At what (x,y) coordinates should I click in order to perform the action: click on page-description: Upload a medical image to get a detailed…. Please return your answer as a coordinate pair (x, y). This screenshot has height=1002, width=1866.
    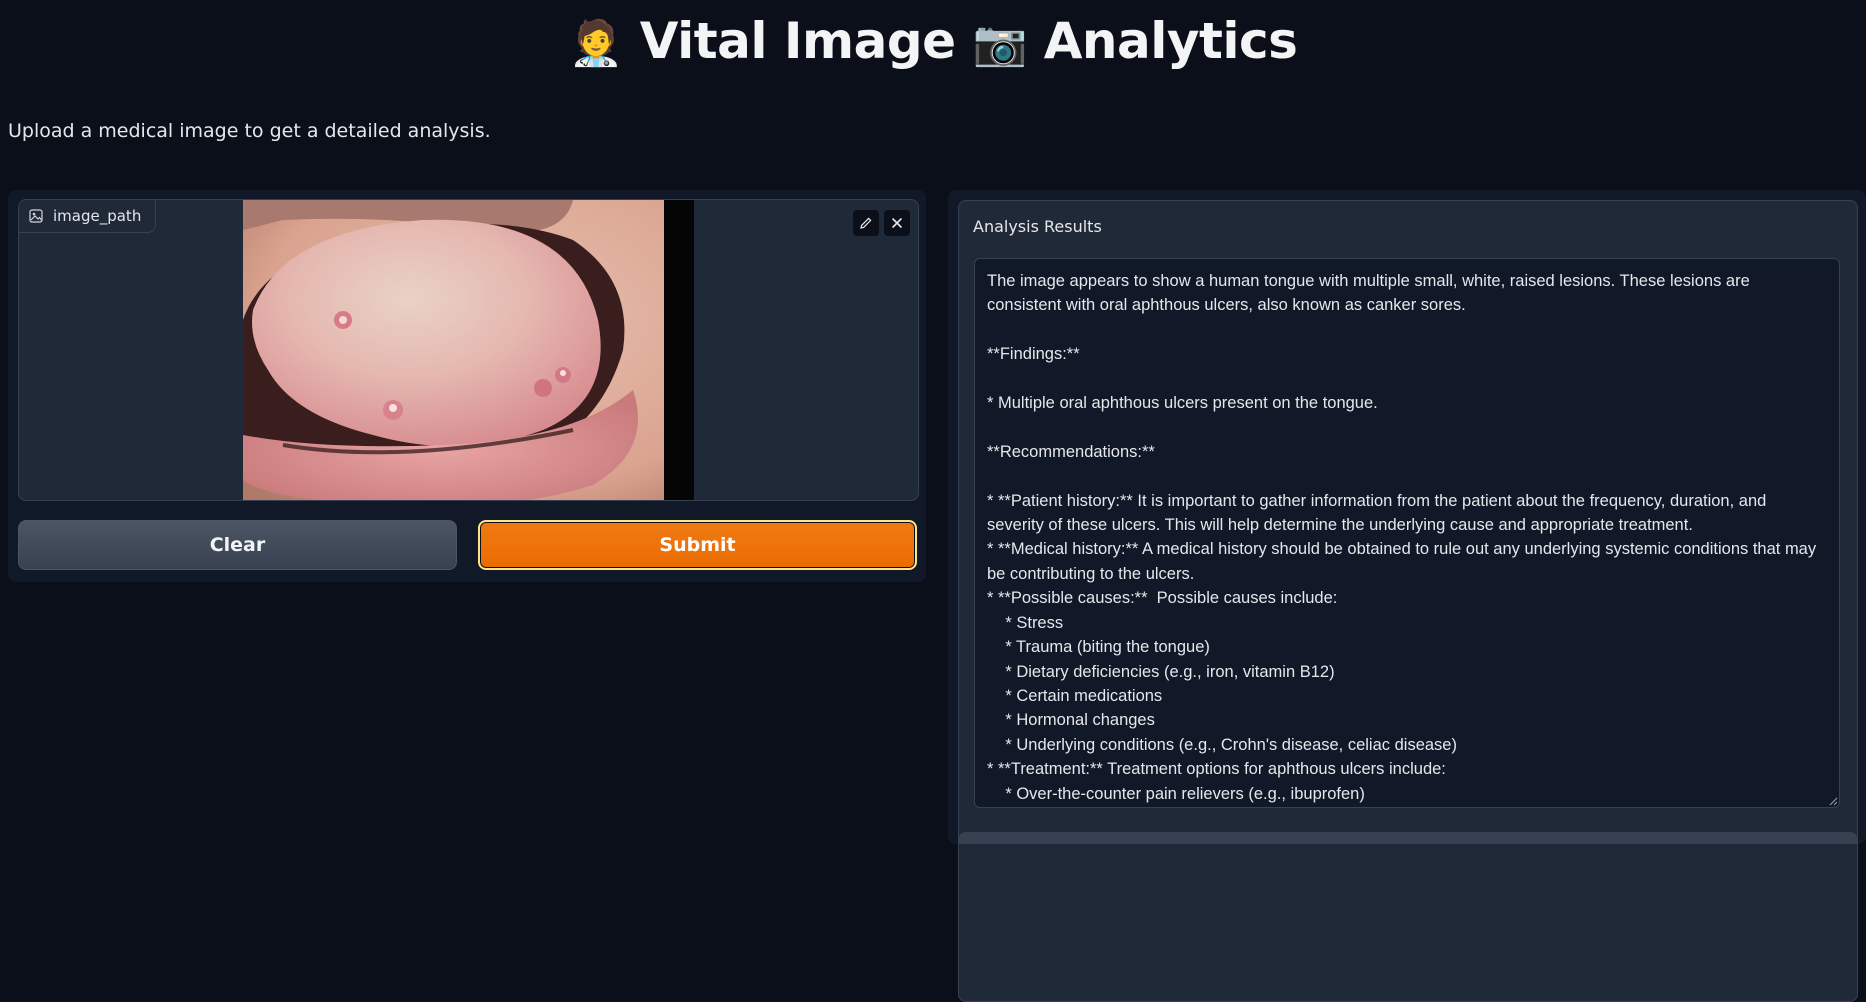
    Looking at the image, I should click on (249, 131).